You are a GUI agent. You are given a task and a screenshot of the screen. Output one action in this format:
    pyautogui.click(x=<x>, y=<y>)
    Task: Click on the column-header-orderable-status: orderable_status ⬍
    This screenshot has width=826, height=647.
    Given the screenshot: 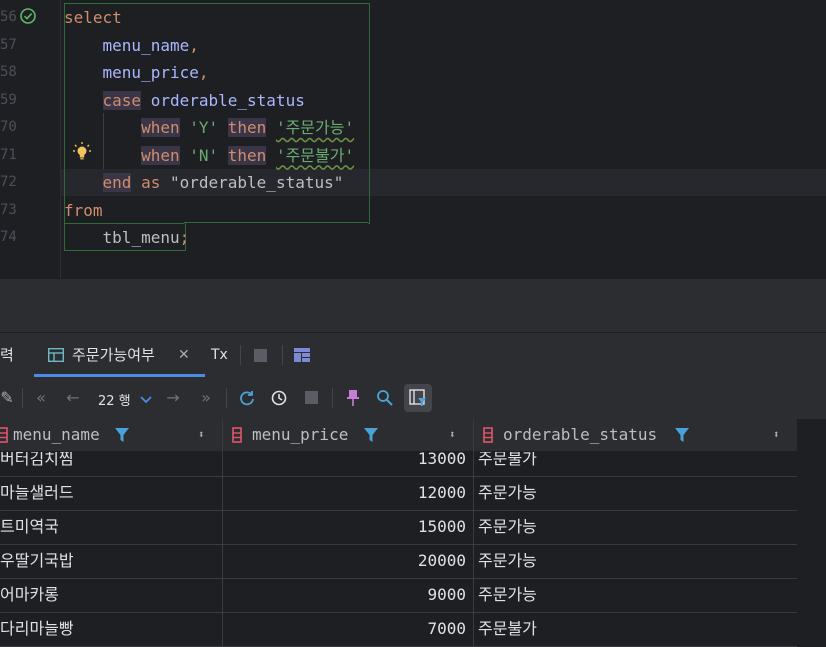 What is the action you would take?
    pyautogui.click(x=635, y=435)
    